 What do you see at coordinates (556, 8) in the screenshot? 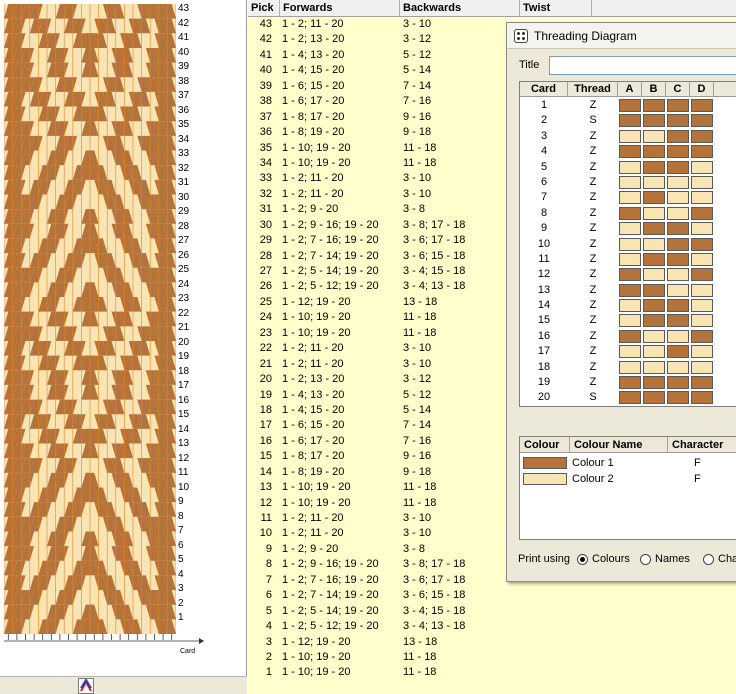
I see `column-header-twist: Twist` at bounding box center [556, 8].